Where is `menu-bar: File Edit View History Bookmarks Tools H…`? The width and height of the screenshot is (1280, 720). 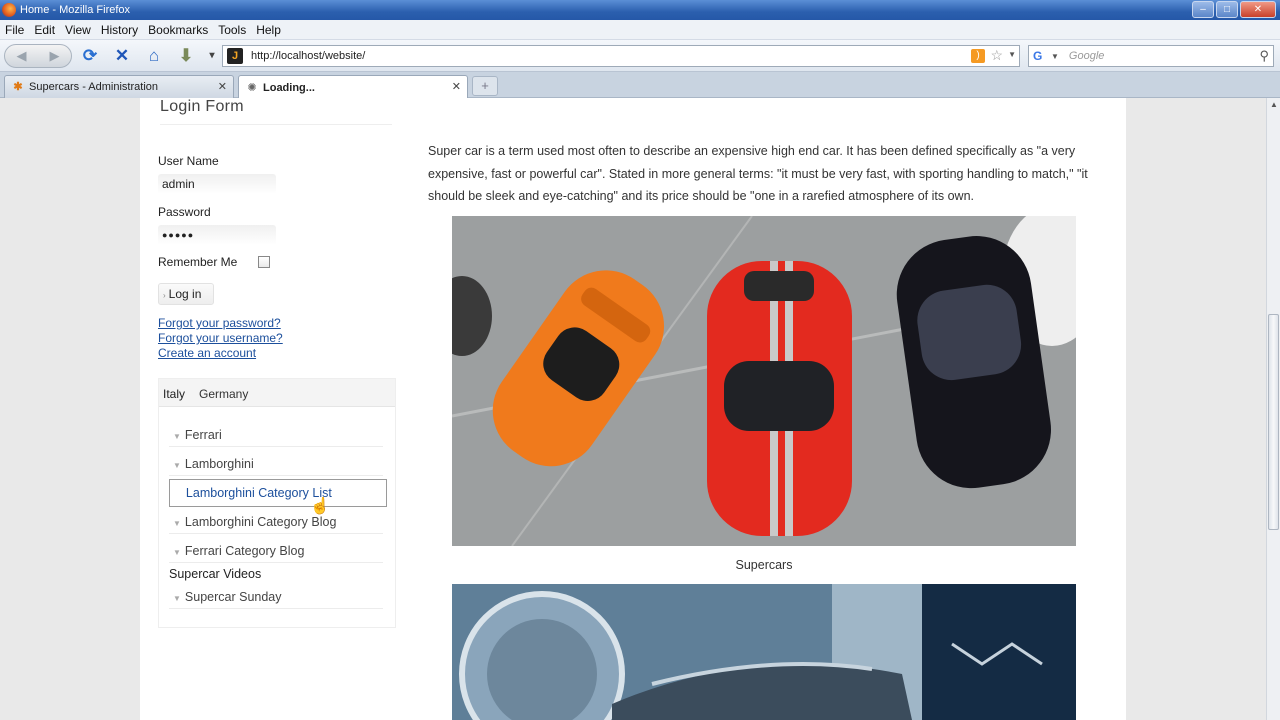
menu-bar: File Edit View History Bookmarks Tools H… is located at coordinates (640, 30).